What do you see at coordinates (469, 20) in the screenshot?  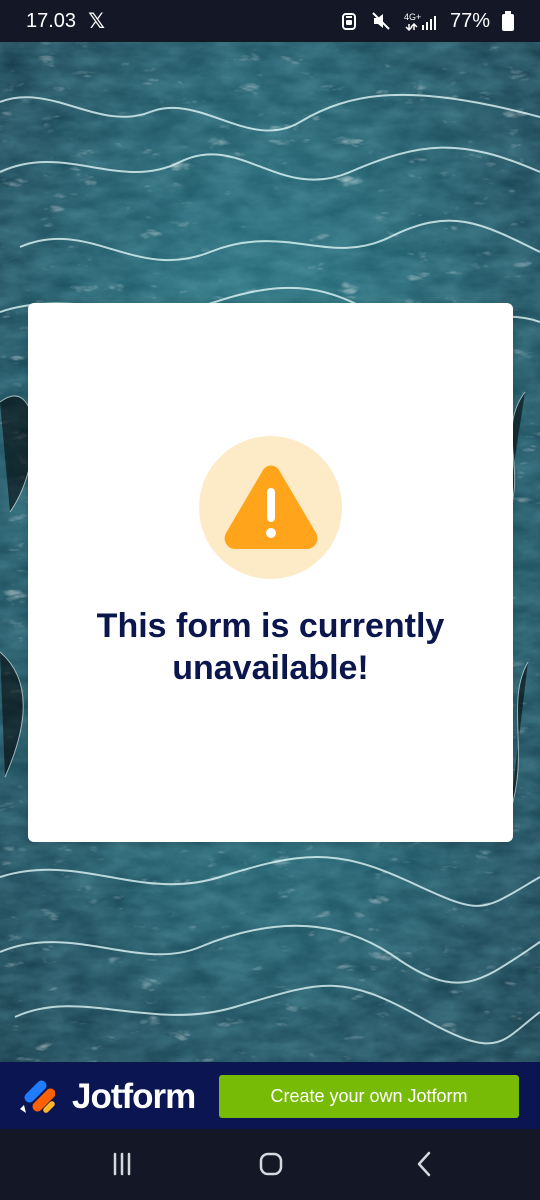 I see `battery-percentage: 77%` at bounding box center [469, 20].